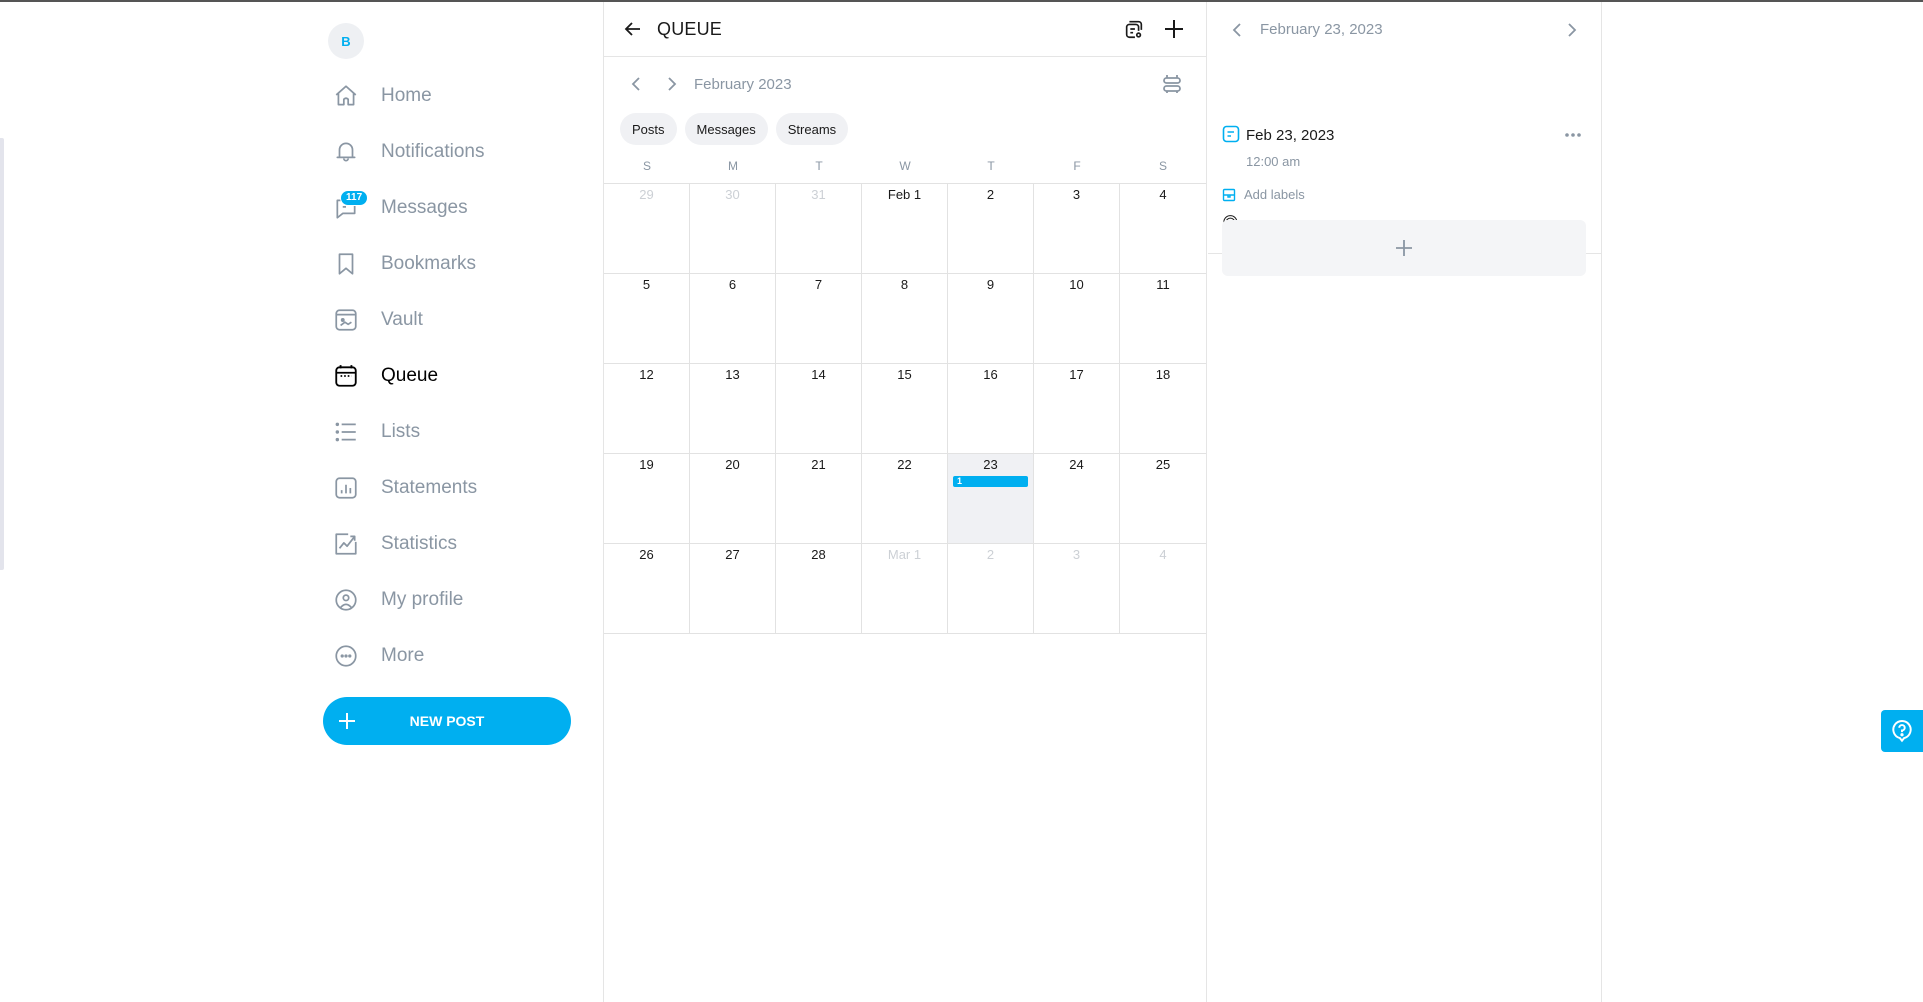 The image size is (1923, 1002). What do you see at coordinates (1172, 84) in the screenshot?
I see `view-toggle-button` at bounding box center [1172, 84].